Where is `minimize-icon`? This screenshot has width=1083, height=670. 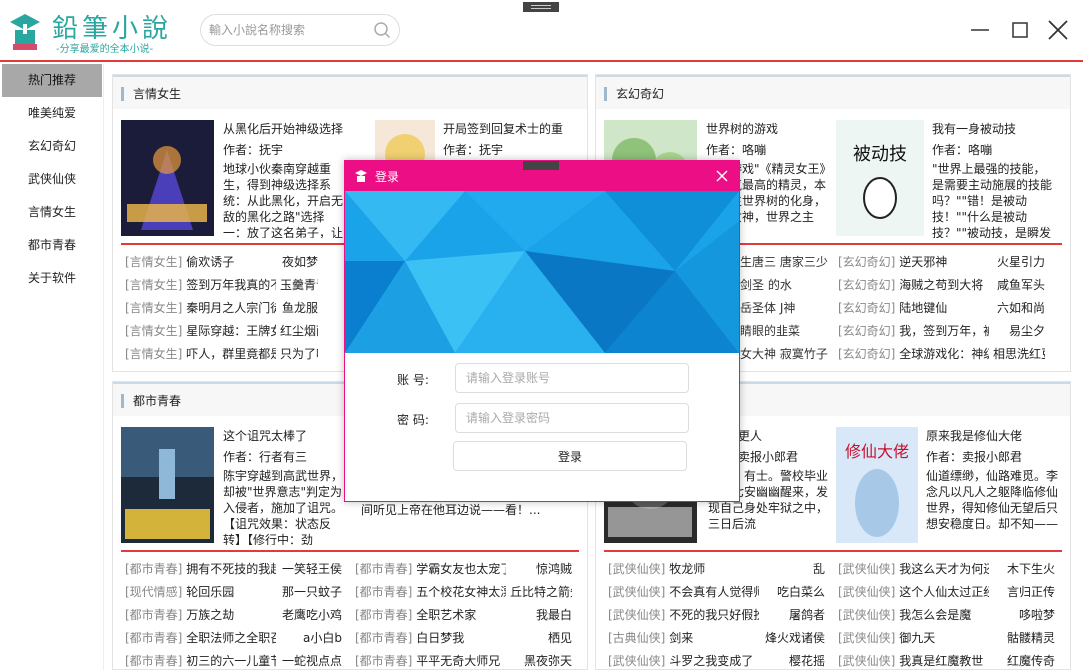 minimize-icon is located at coordinates (980, 30).